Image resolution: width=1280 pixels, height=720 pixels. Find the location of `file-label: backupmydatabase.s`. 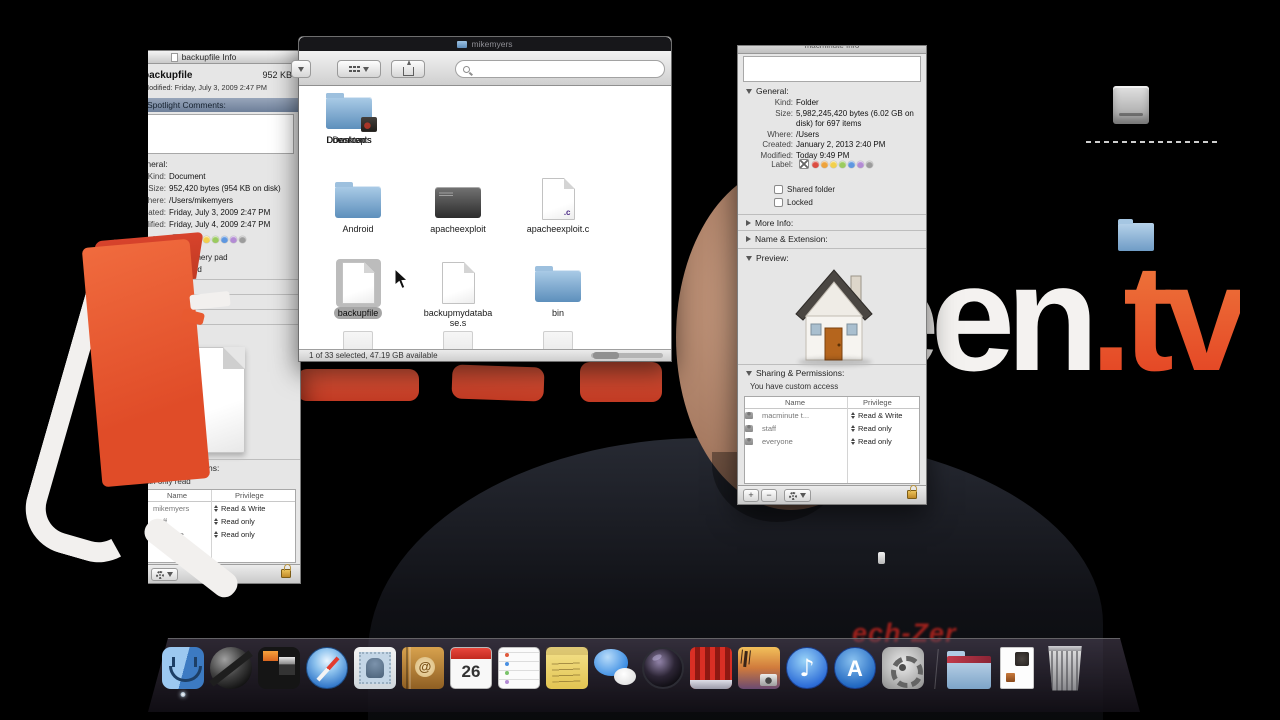

file-label: backupmydatabase.s is located at coordinates (458, 318).